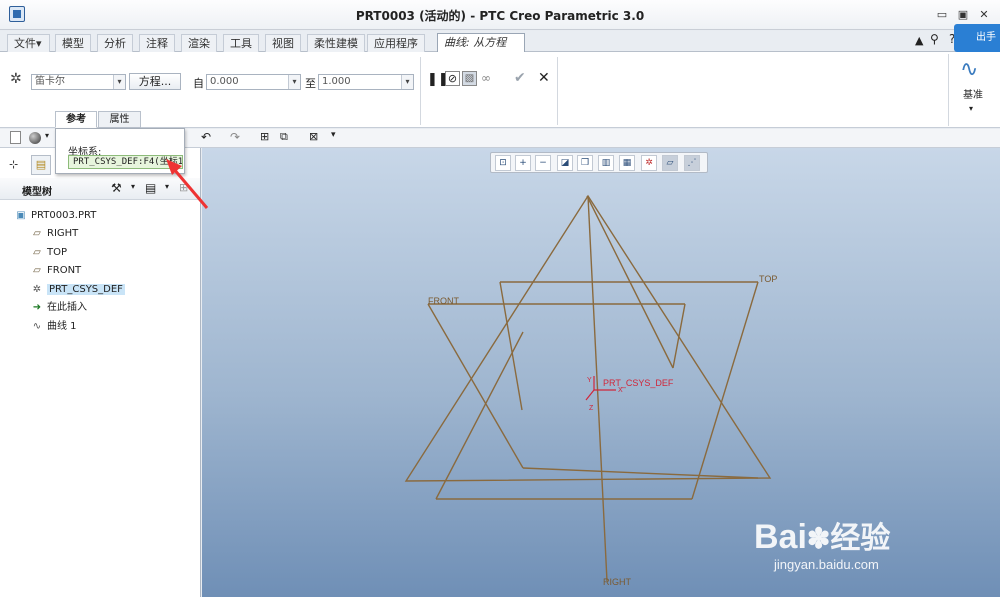 This screenshot has width=1000, height=597. What do you see at coordinates (591, 408) in the screenshot?
I see `axis-z-label: Z` at bounding box center [591, 408].